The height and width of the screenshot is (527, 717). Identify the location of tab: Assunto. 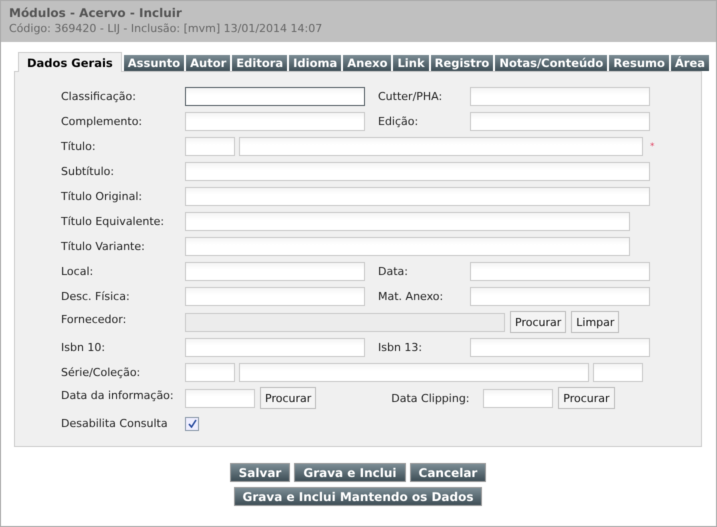
(154, 63).